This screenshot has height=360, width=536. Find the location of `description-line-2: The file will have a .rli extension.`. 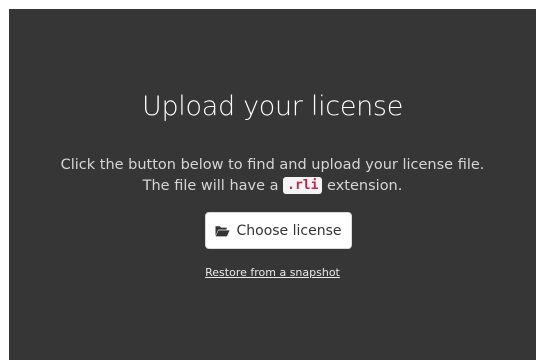

description-line-2: The file will have a .rli extension. is located at coordinates (272, 186).